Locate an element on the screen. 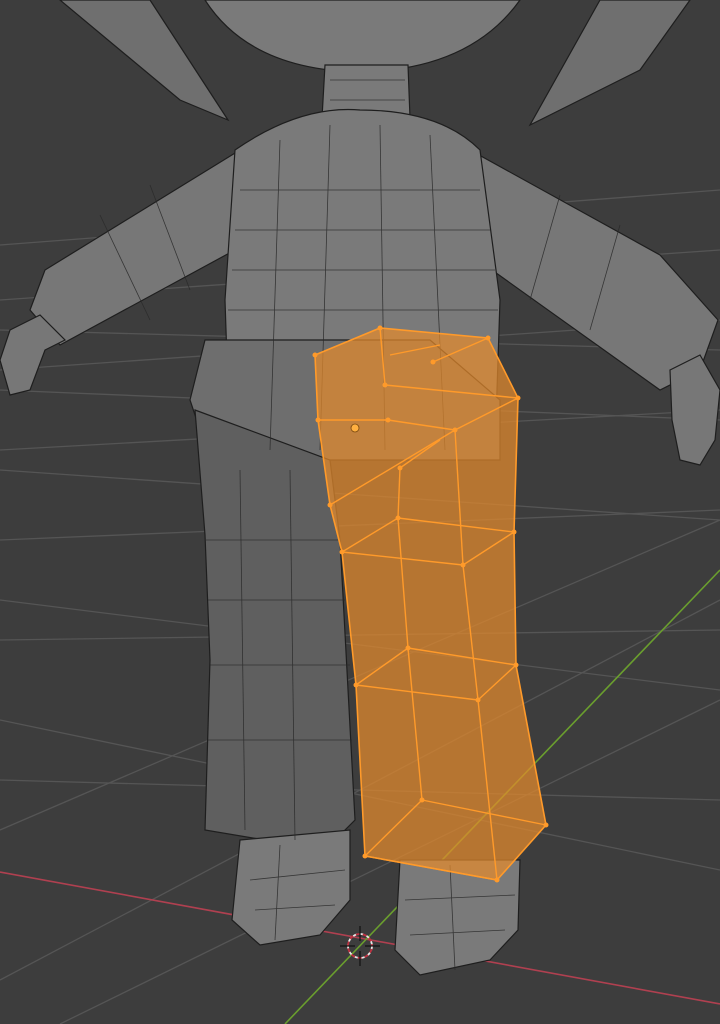 Image resolution: width=720 pixels, height=1024 pixels. object-origin-icon is located at coordinates (355, 428).